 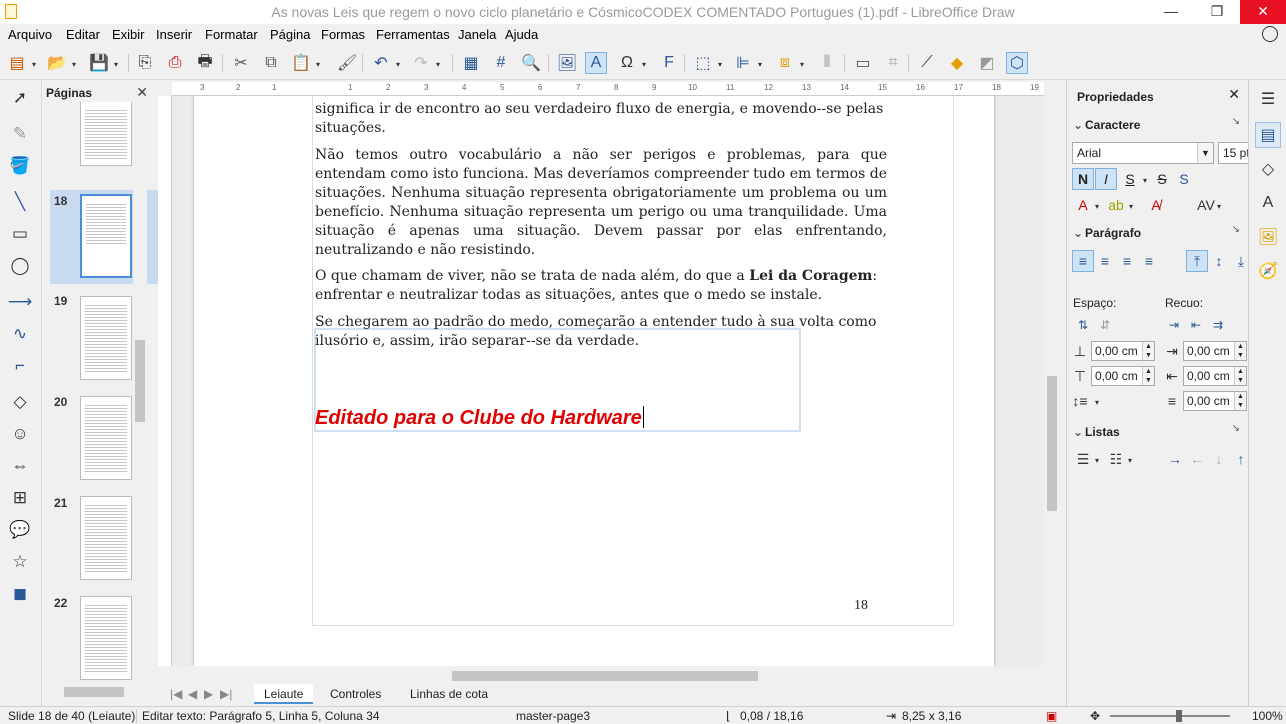 What do you see at coordinates (165, 381) in the screenshot?
I see `vertical-ruler` at bounding box center [165, 381].